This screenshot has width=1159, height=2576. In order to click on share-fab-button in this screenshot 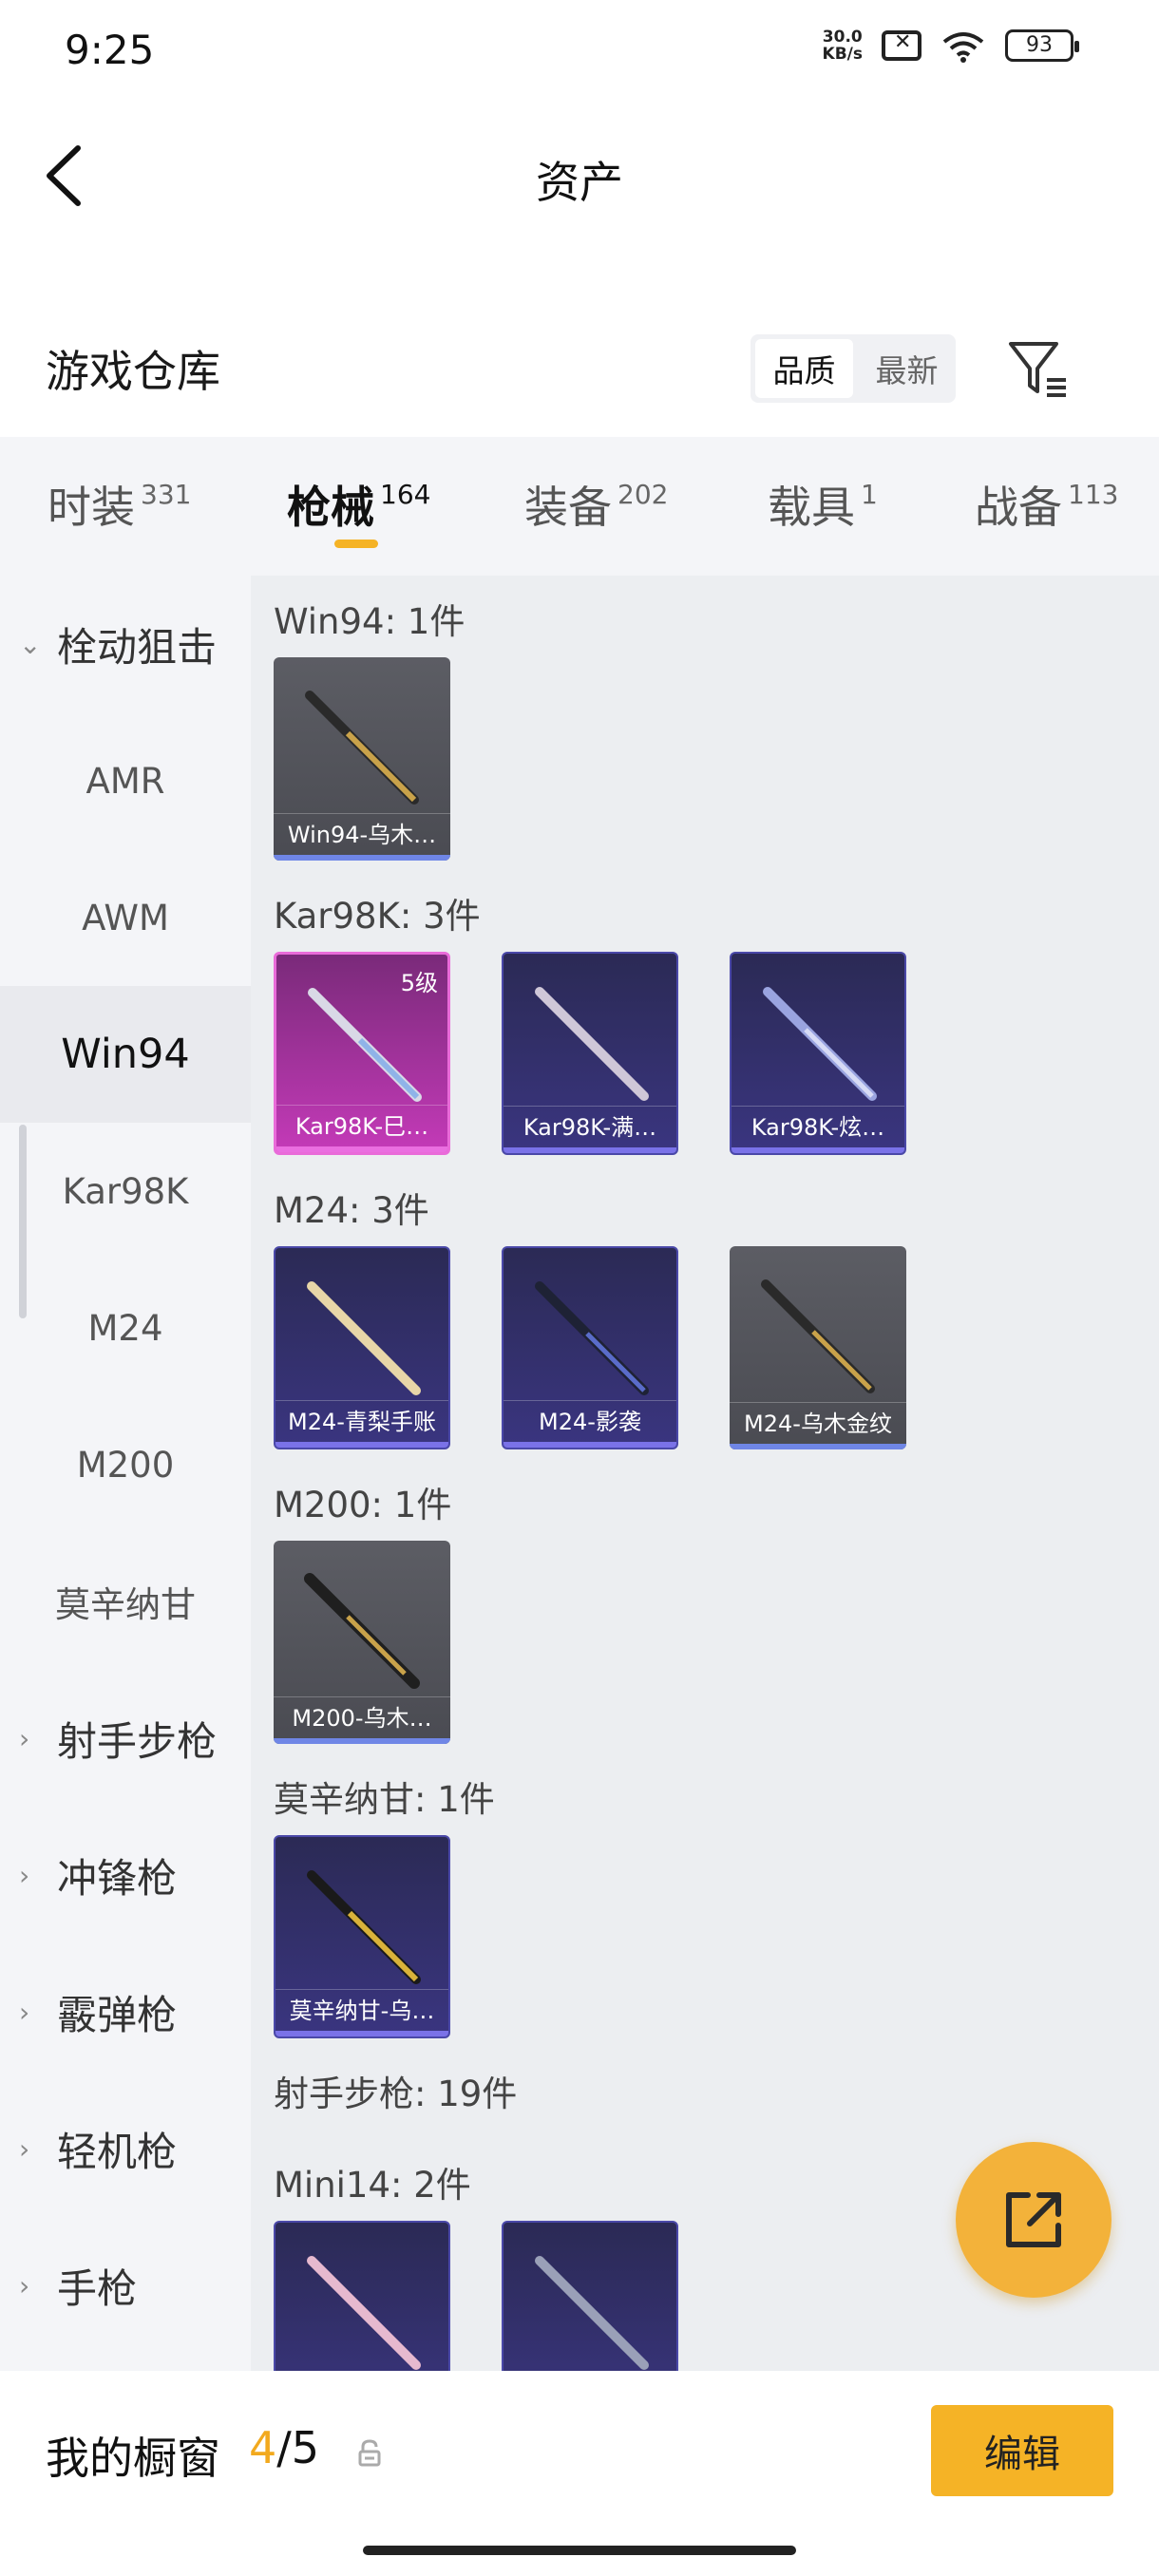, I will do `click(1034, 2220)`.